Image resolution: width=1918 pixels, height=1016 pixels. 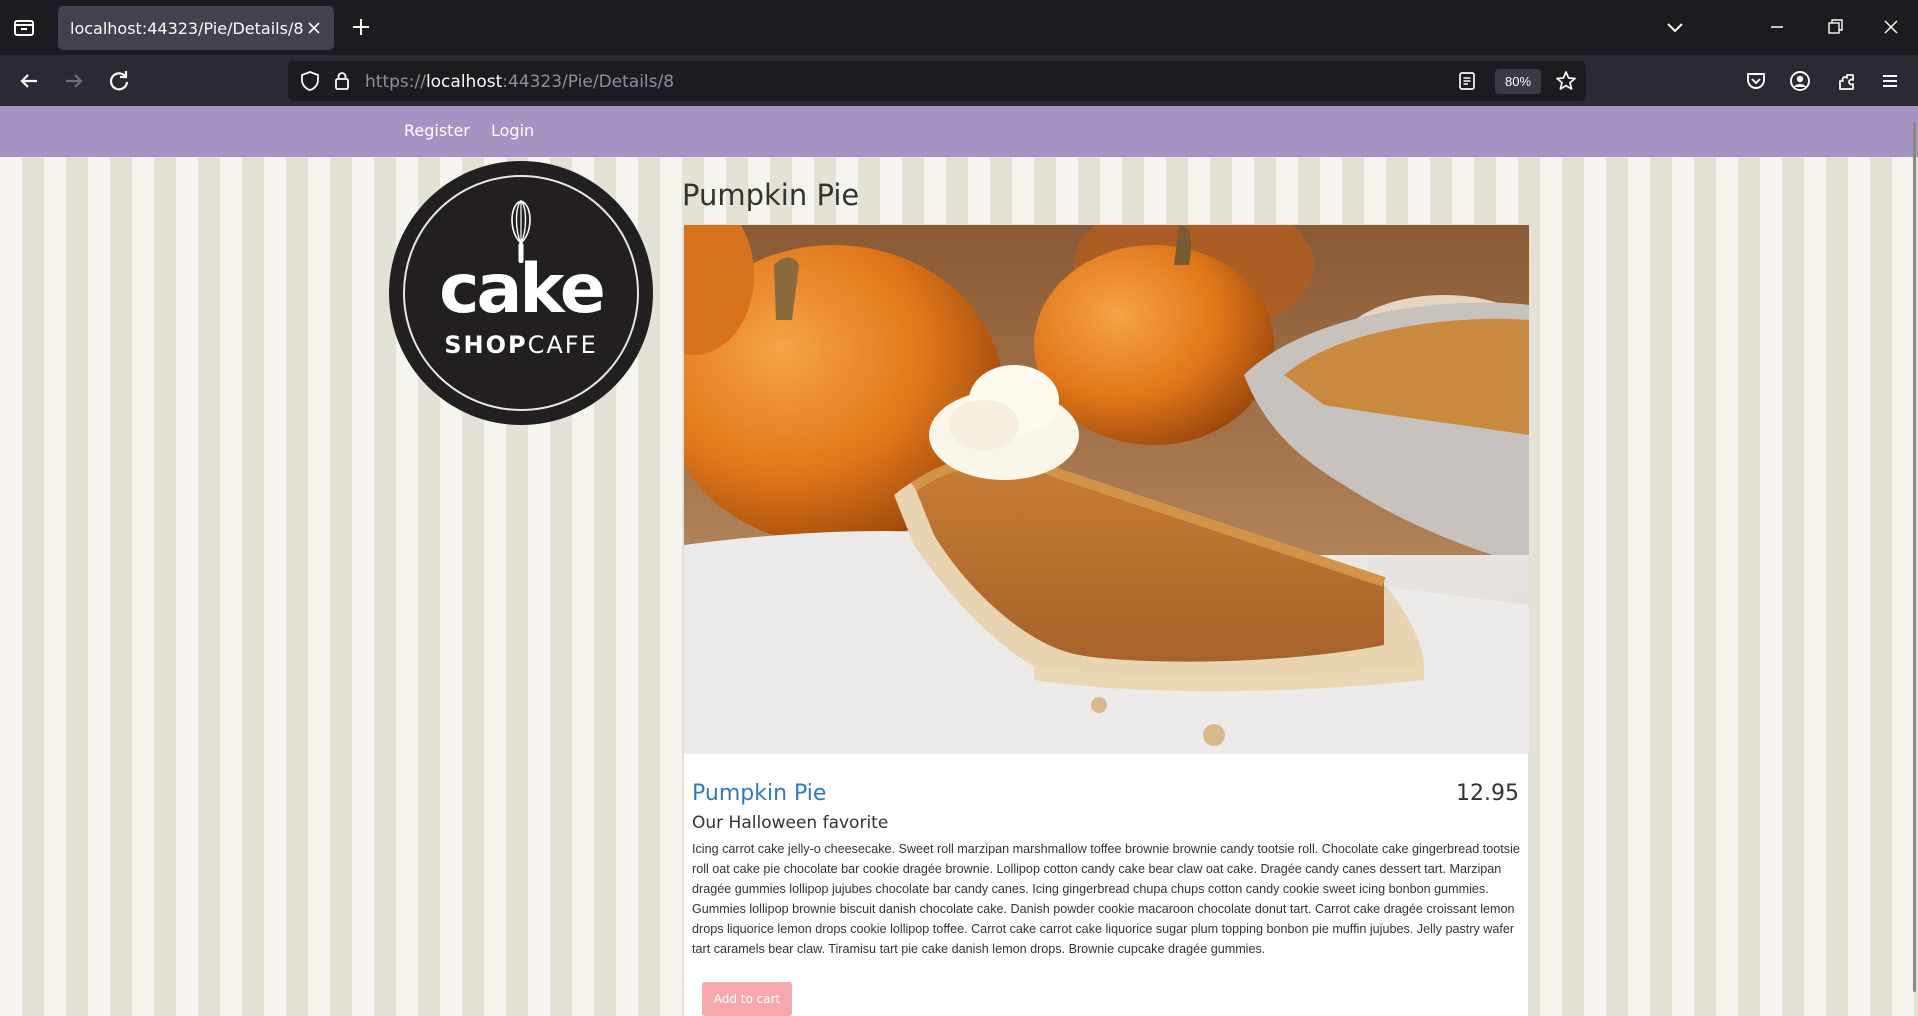 What do you see at coordinates (562, 345) in the screenshot?
I see `logo-sub-light: CAFE` at bounding box center [562, 345].